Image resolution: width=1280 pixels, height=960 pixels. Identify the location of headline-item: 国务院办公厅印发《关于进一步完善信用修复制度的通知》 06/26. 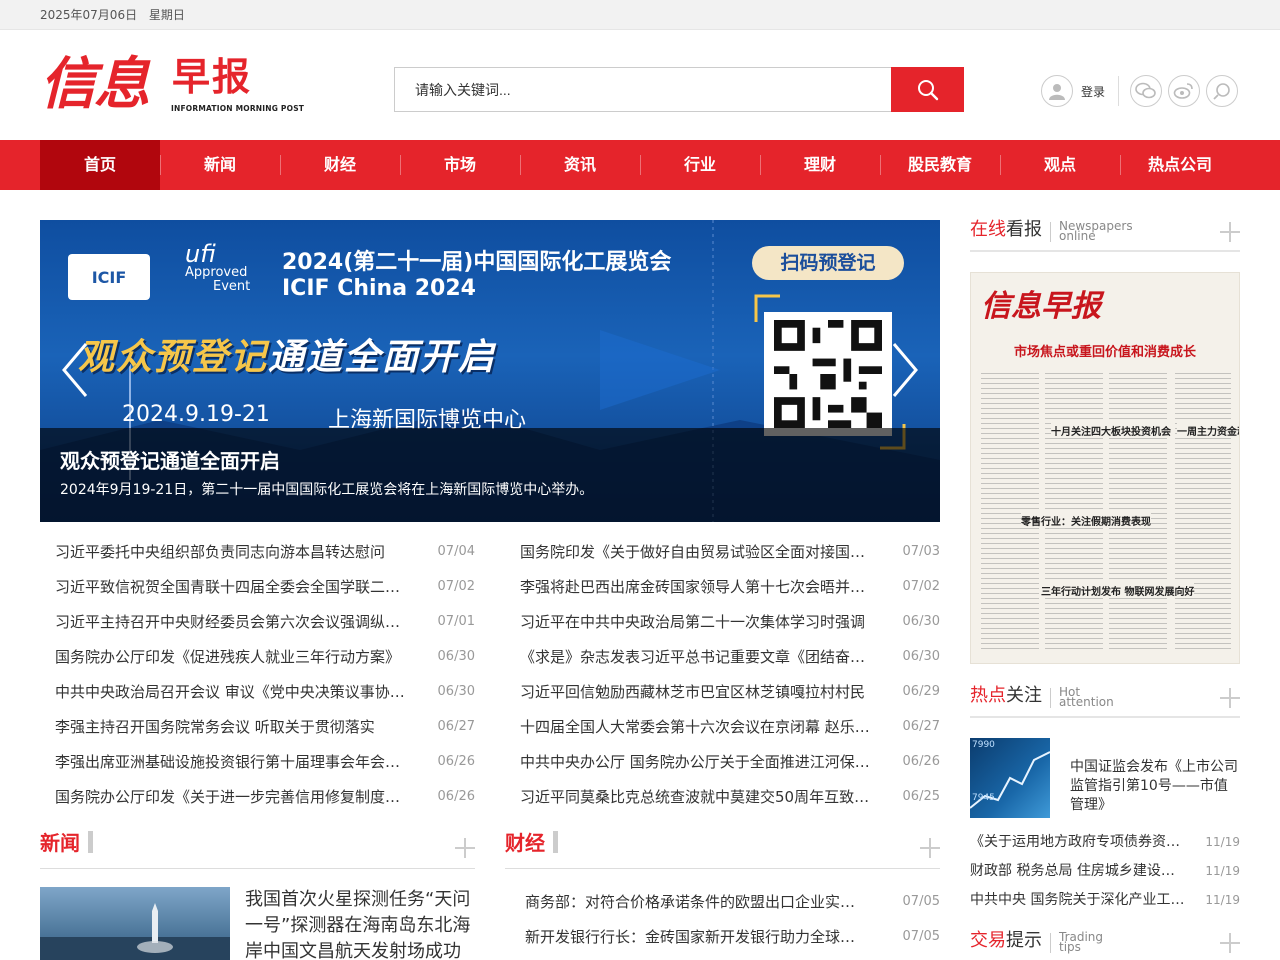
(257, 799).